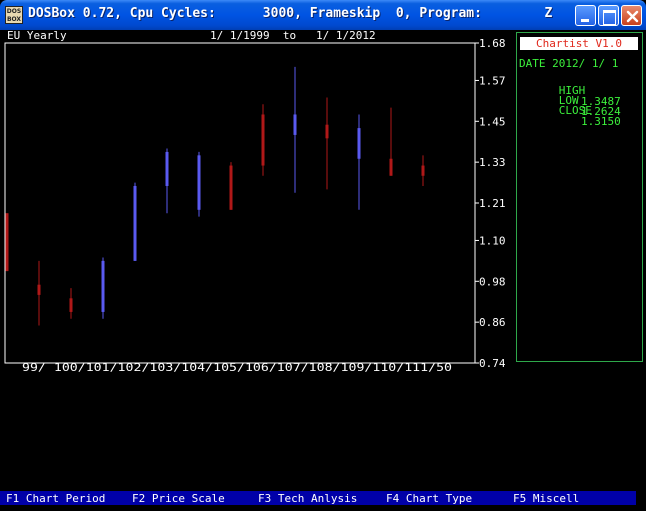 The width and height of the screenshot is (646, 511). Describe the element at coordinates (55, 498) in the screenshot. I see `fkey-chart-period: F1 Chart Period` at that location.